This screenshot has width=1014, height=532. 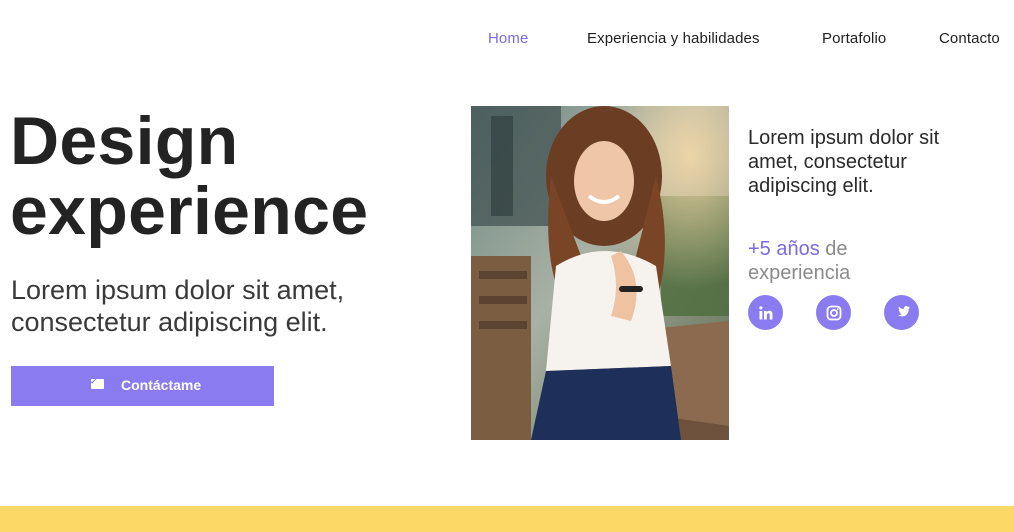 What do you see at coordinates (124, 141) in the screenshot?
I see `hero-title-line-1: Design` at bounding box center [124, 141].